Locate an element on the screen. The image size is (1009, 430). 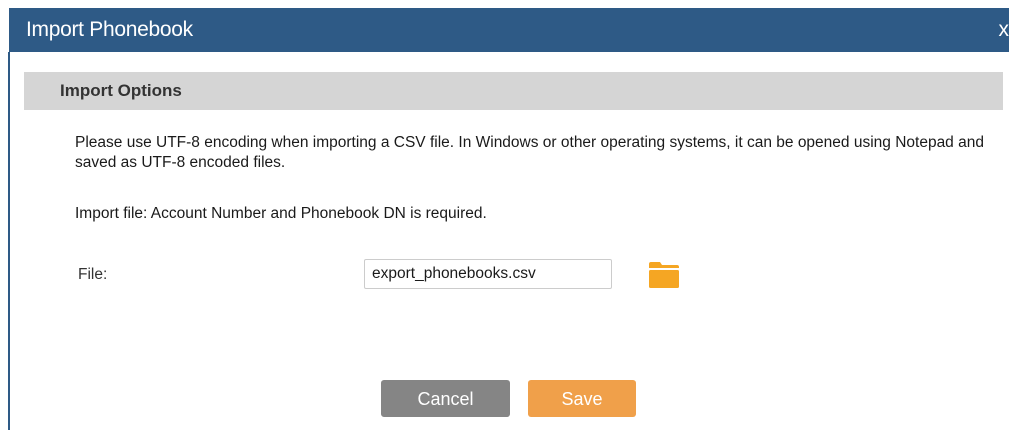
dialog-title: Import Phonebook is located at coordinates (109, 29).